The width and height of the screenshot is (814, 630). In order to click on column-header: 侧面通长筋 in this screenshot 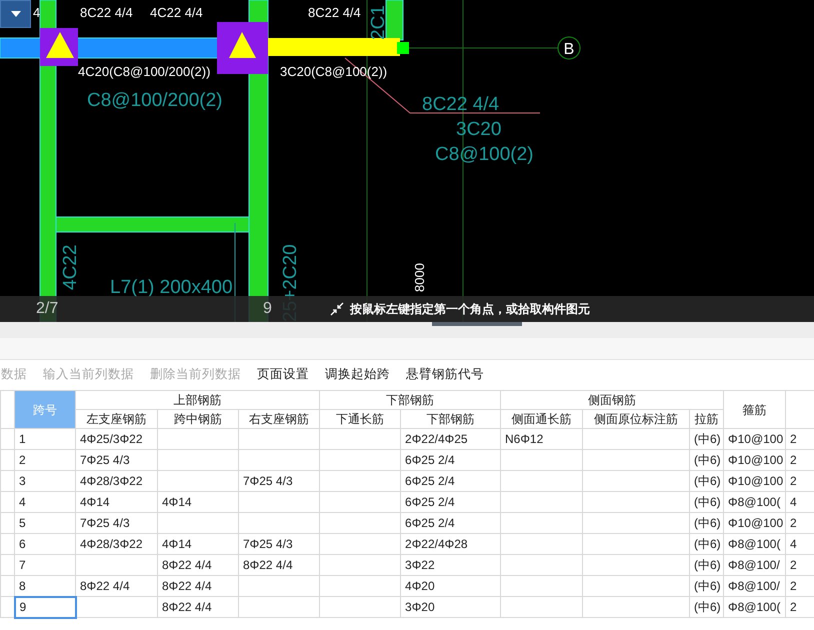, I will do `click(541, 419)`.